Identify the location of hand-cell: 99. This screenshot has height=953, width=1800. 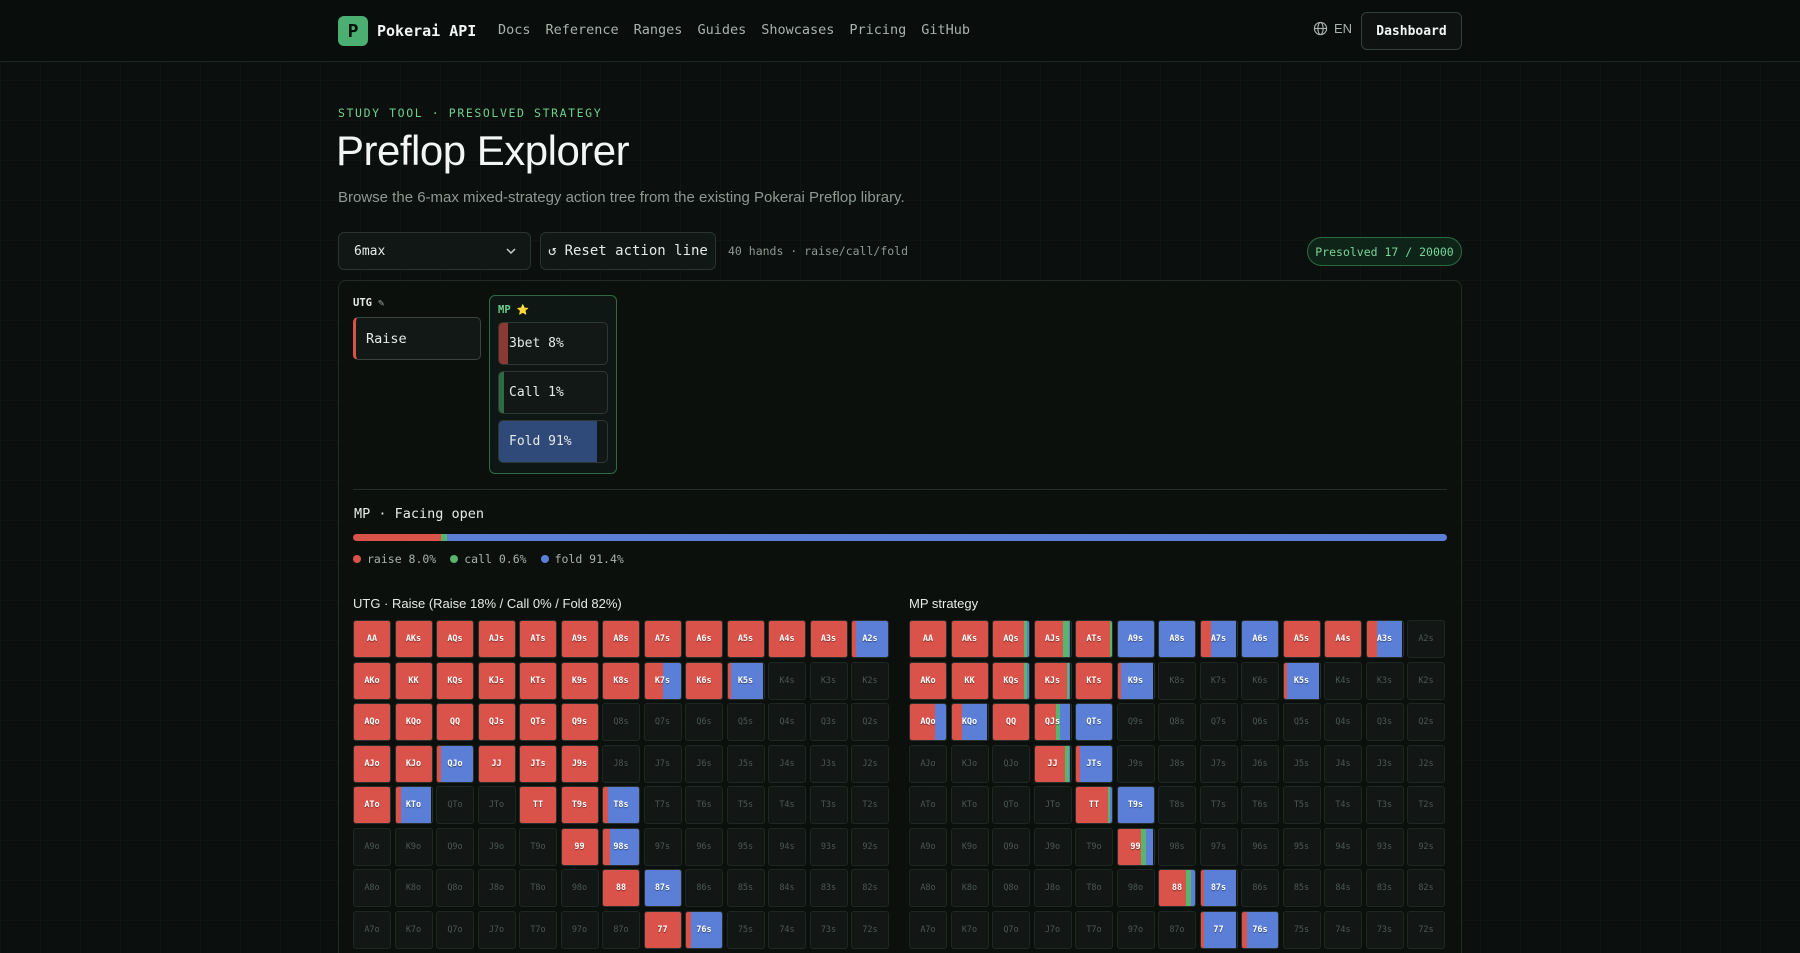
(579, 846).